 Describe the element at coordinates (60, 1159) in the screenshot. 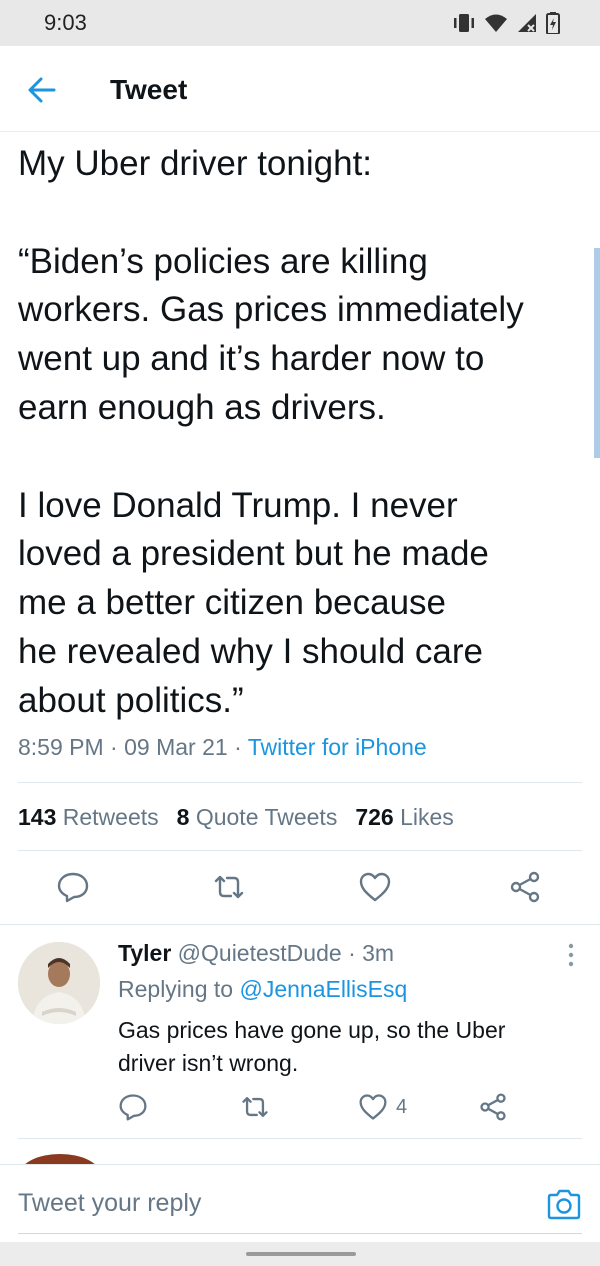

I see `next-reply-cutoff` at that location.